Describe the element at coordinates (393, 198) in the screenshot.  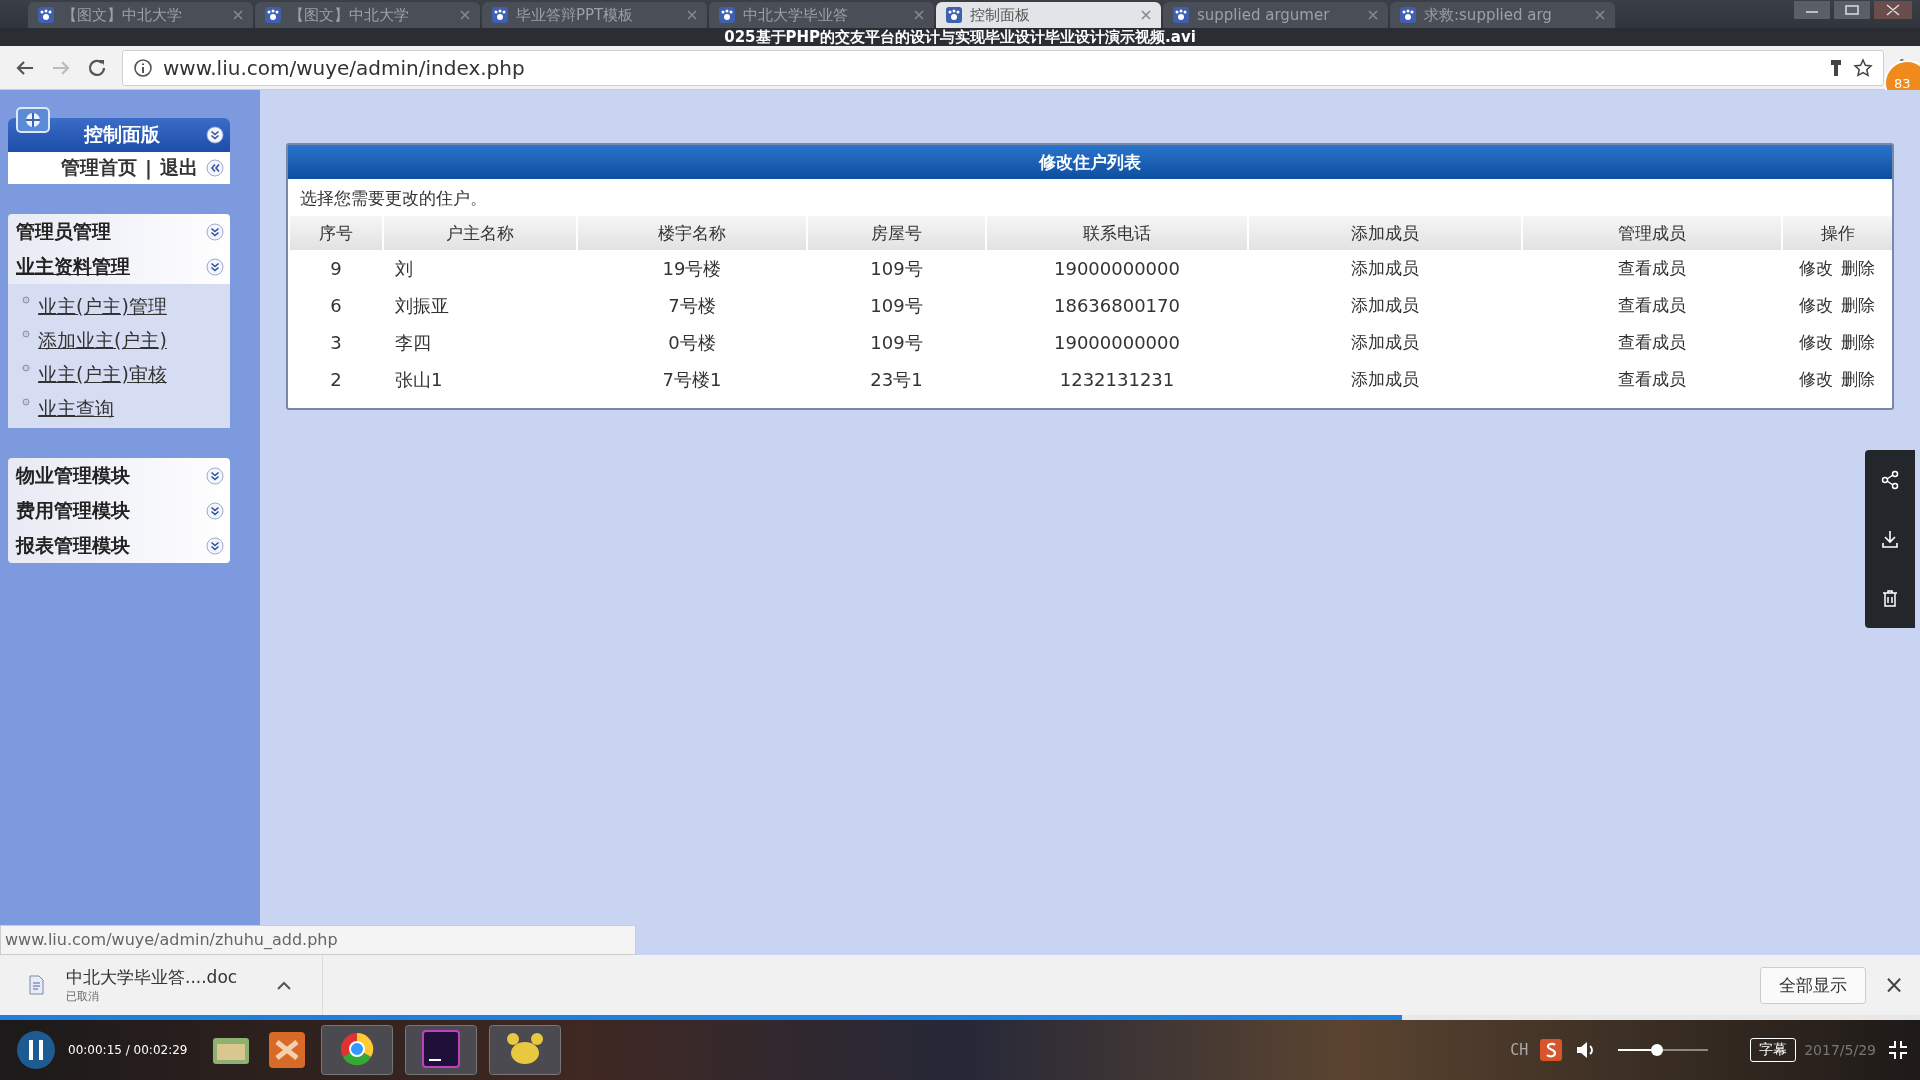
I see `hint-text: 选择您需要更改的住户。` at that location.